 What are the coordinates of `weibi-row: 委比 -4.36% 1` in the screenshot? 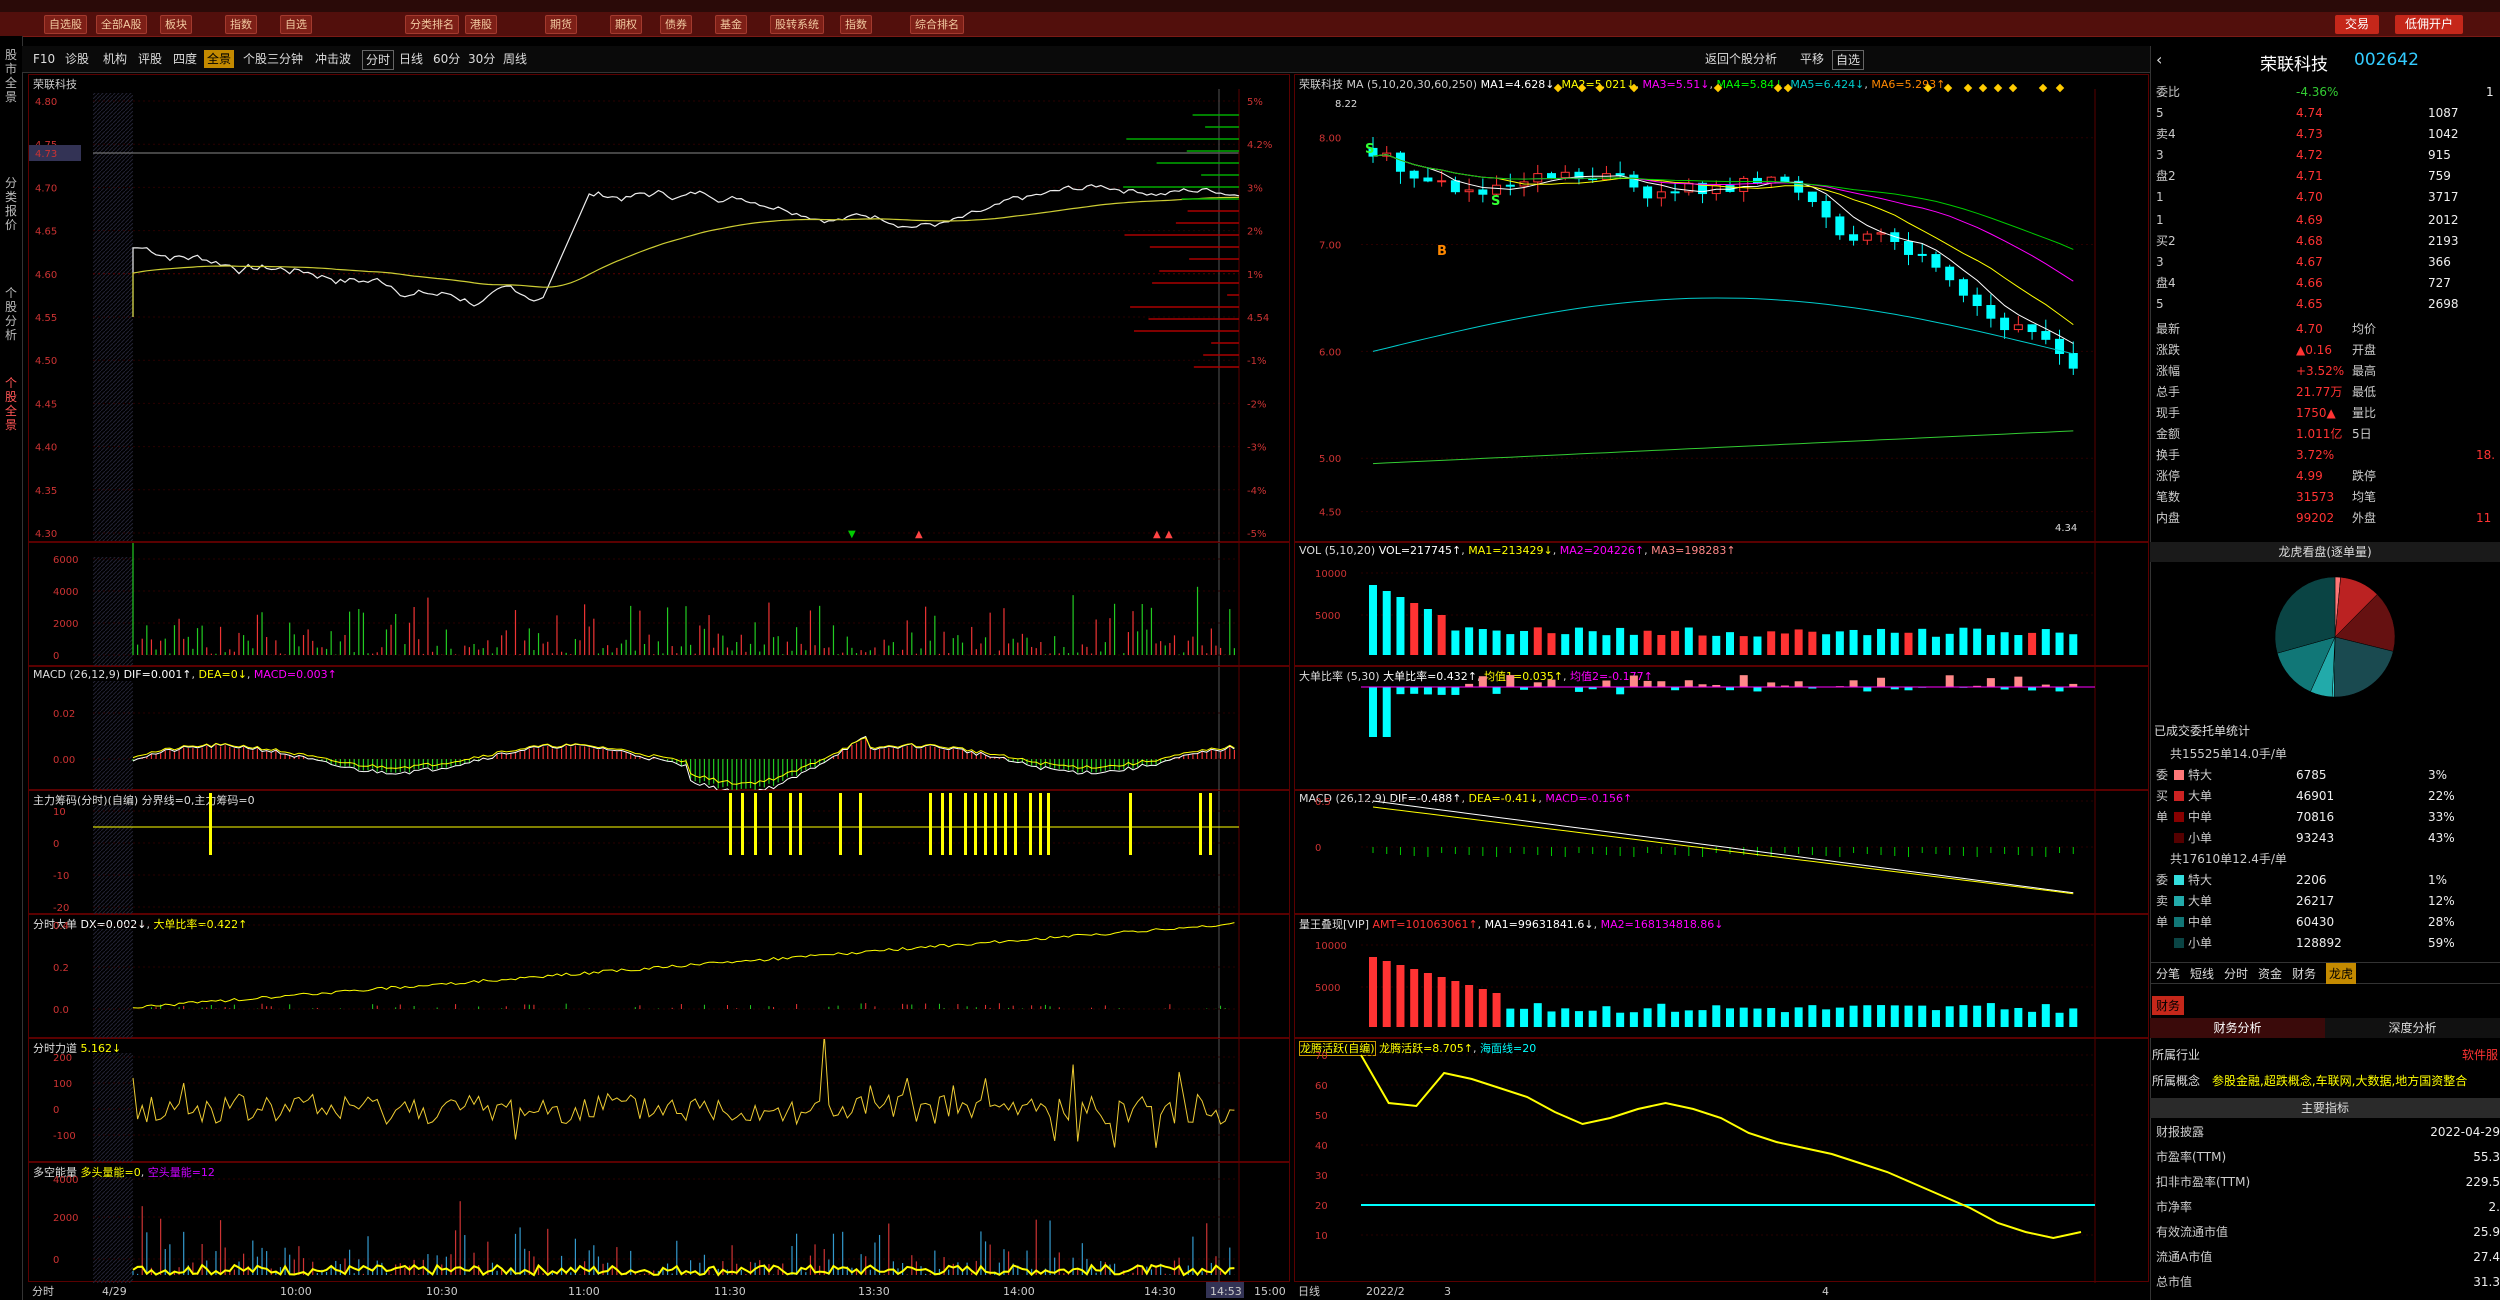 It's located at (2325, 92).